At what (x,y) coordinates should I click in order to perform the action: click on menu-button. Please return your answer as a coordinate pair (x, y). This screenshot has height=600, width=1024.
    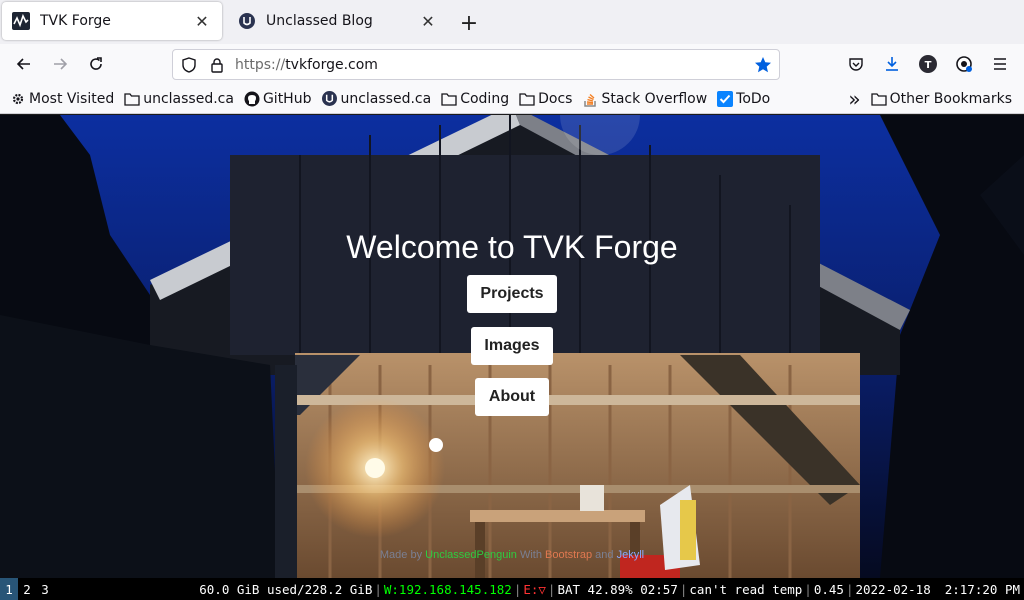
    Looking at the image, I should click on (1000, 64).